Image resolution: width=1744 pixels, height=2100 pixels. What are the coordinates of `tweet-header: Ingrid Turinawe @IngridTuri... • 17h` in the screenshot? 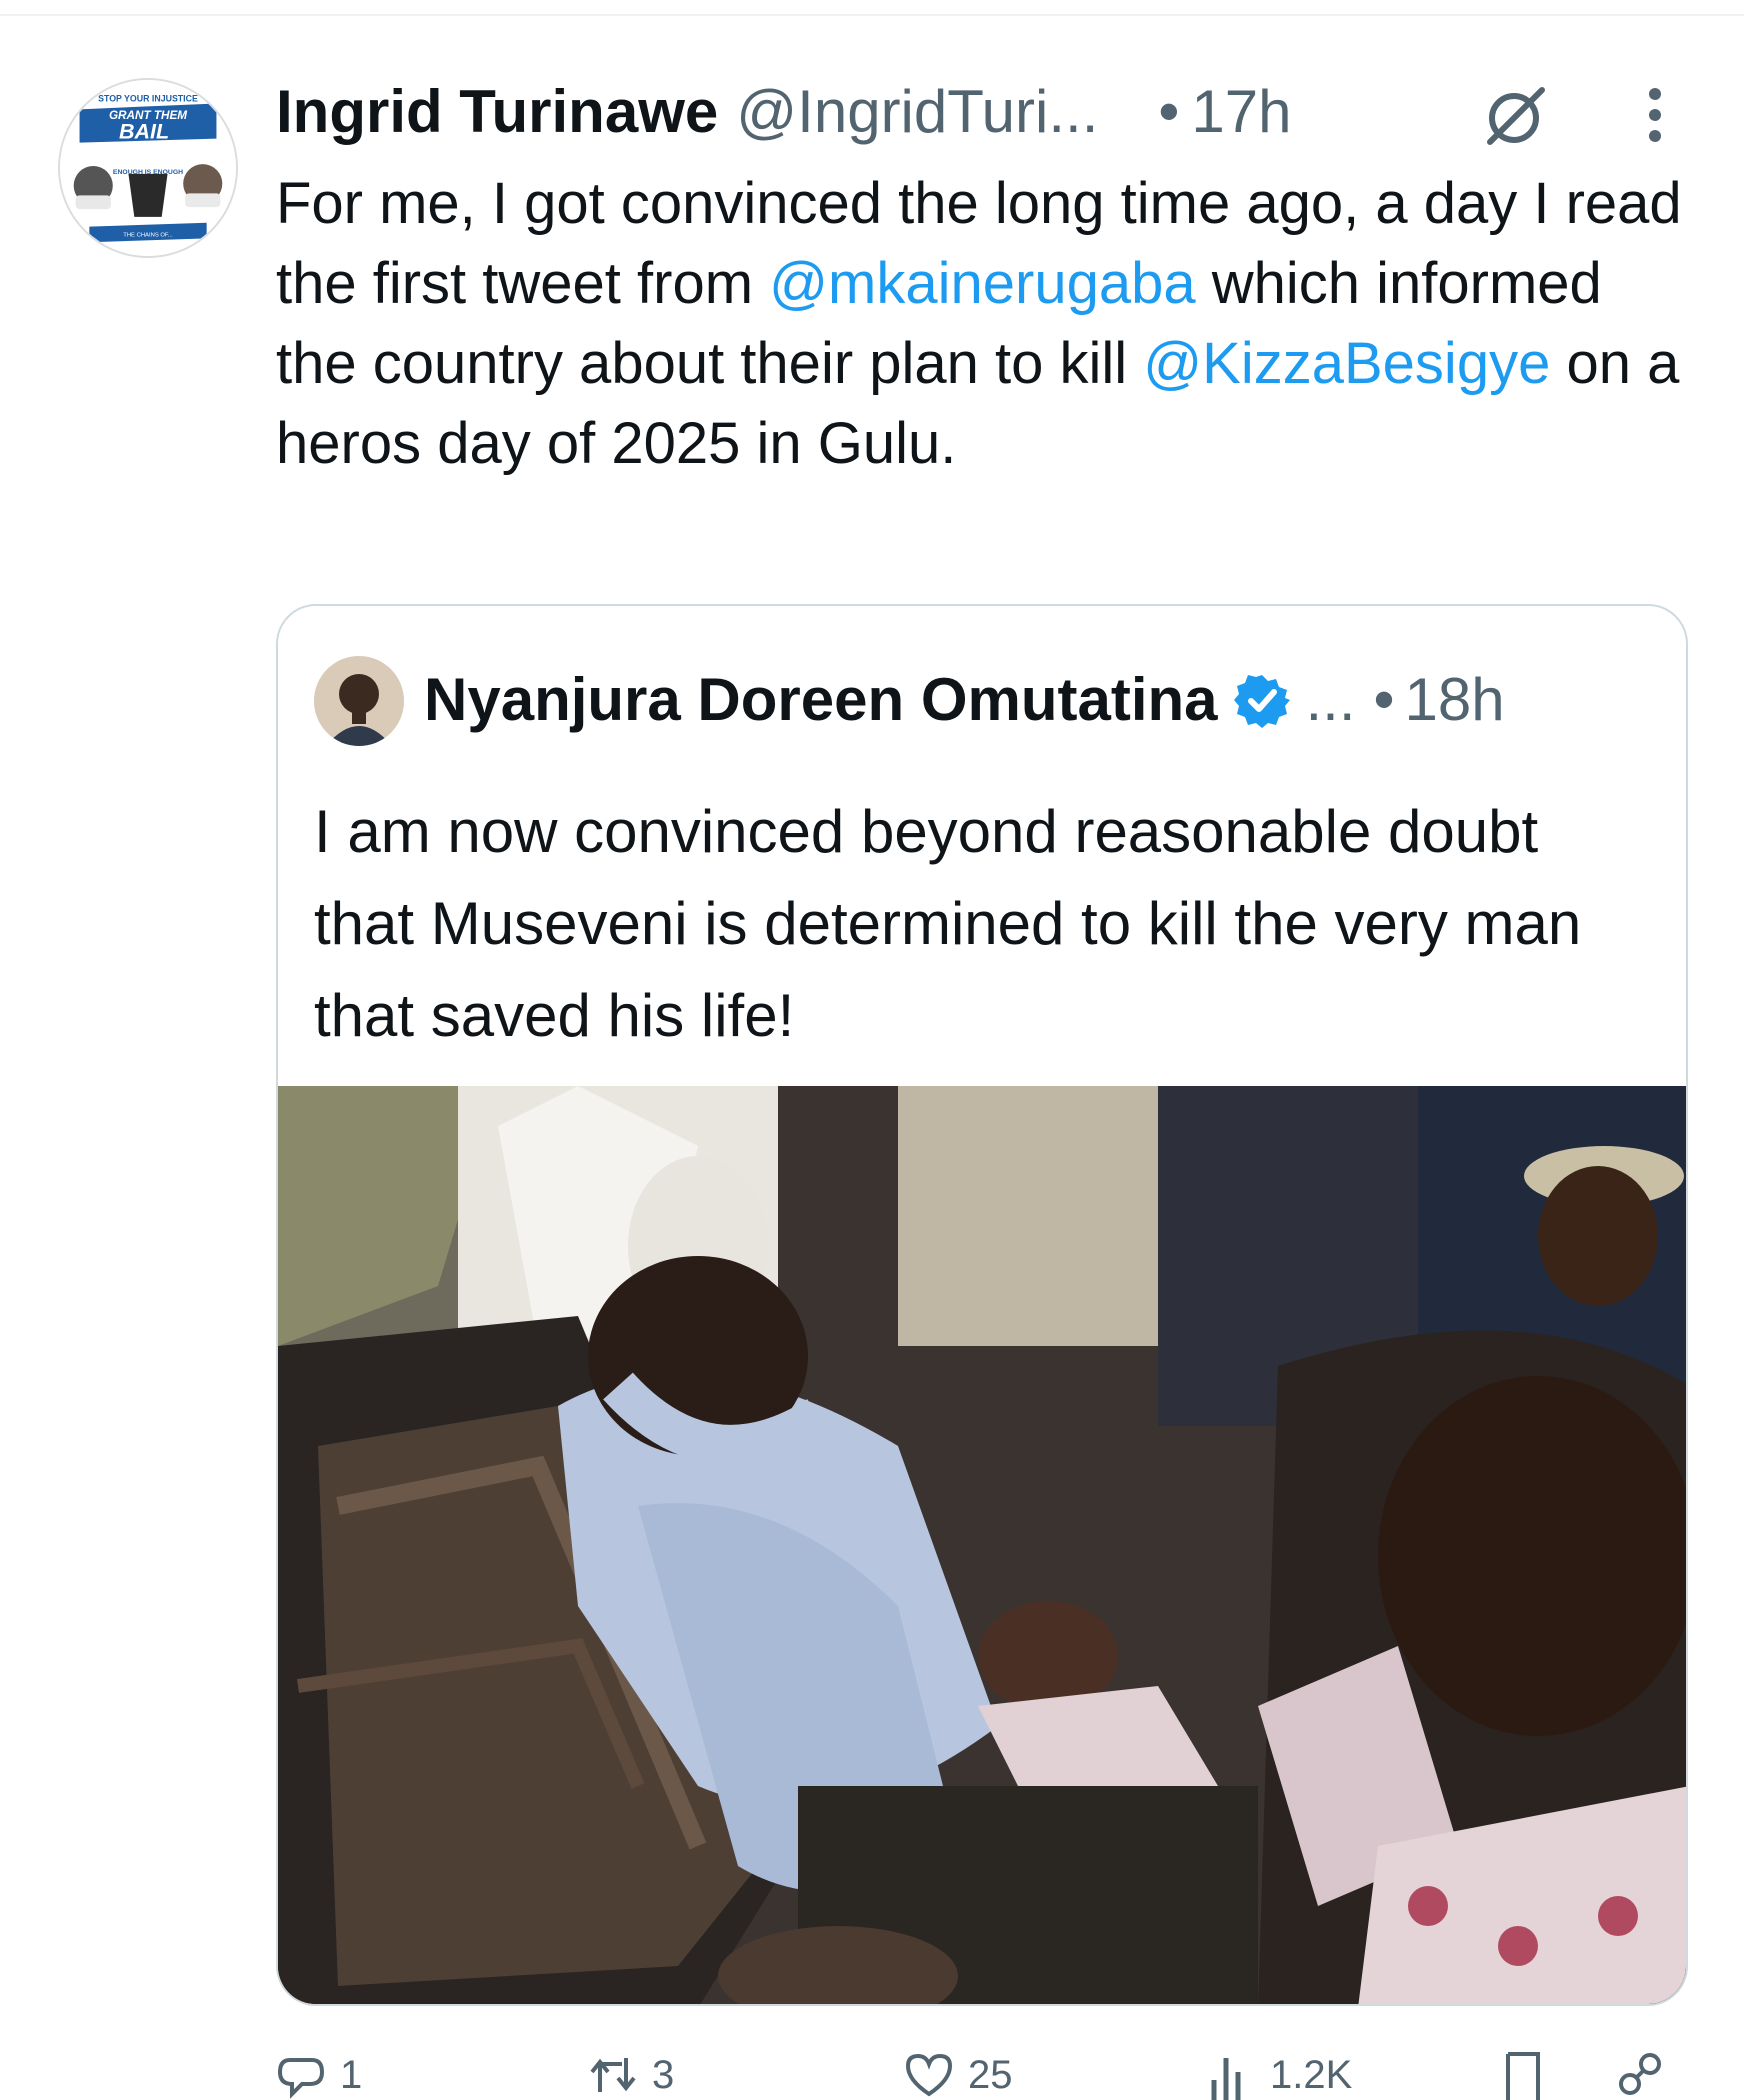 It's located at (783, 112).